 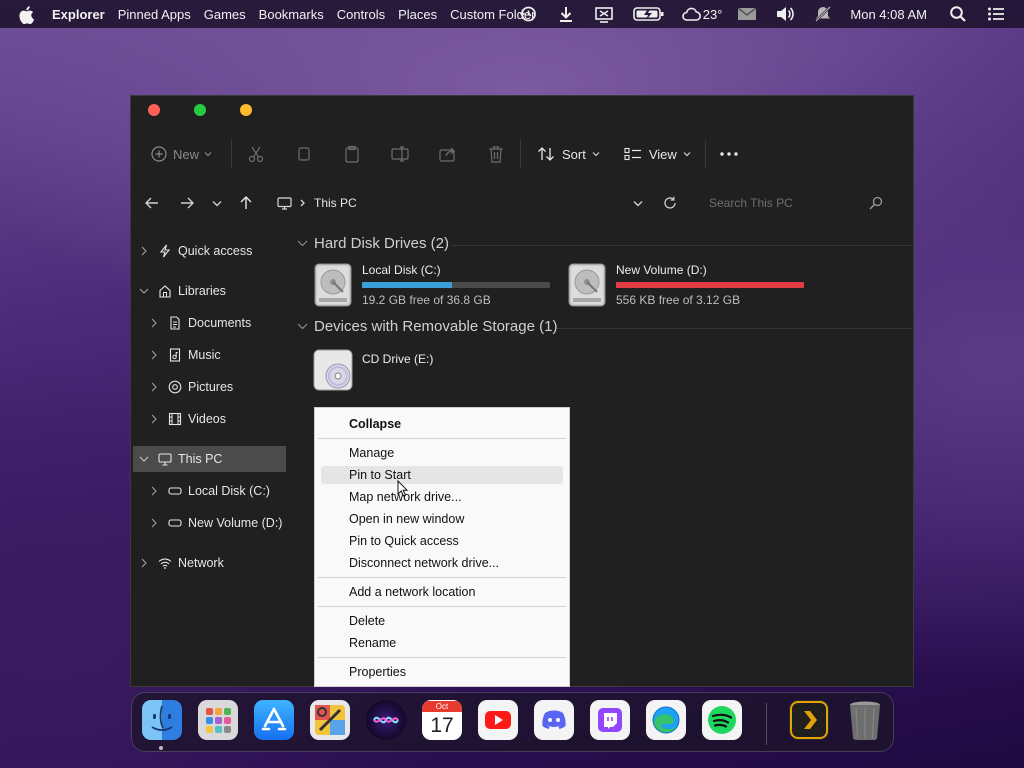 What do you see at coordinates (154, 110) in the screenshot?
I see `close-button` at bounding box center [154, 110].